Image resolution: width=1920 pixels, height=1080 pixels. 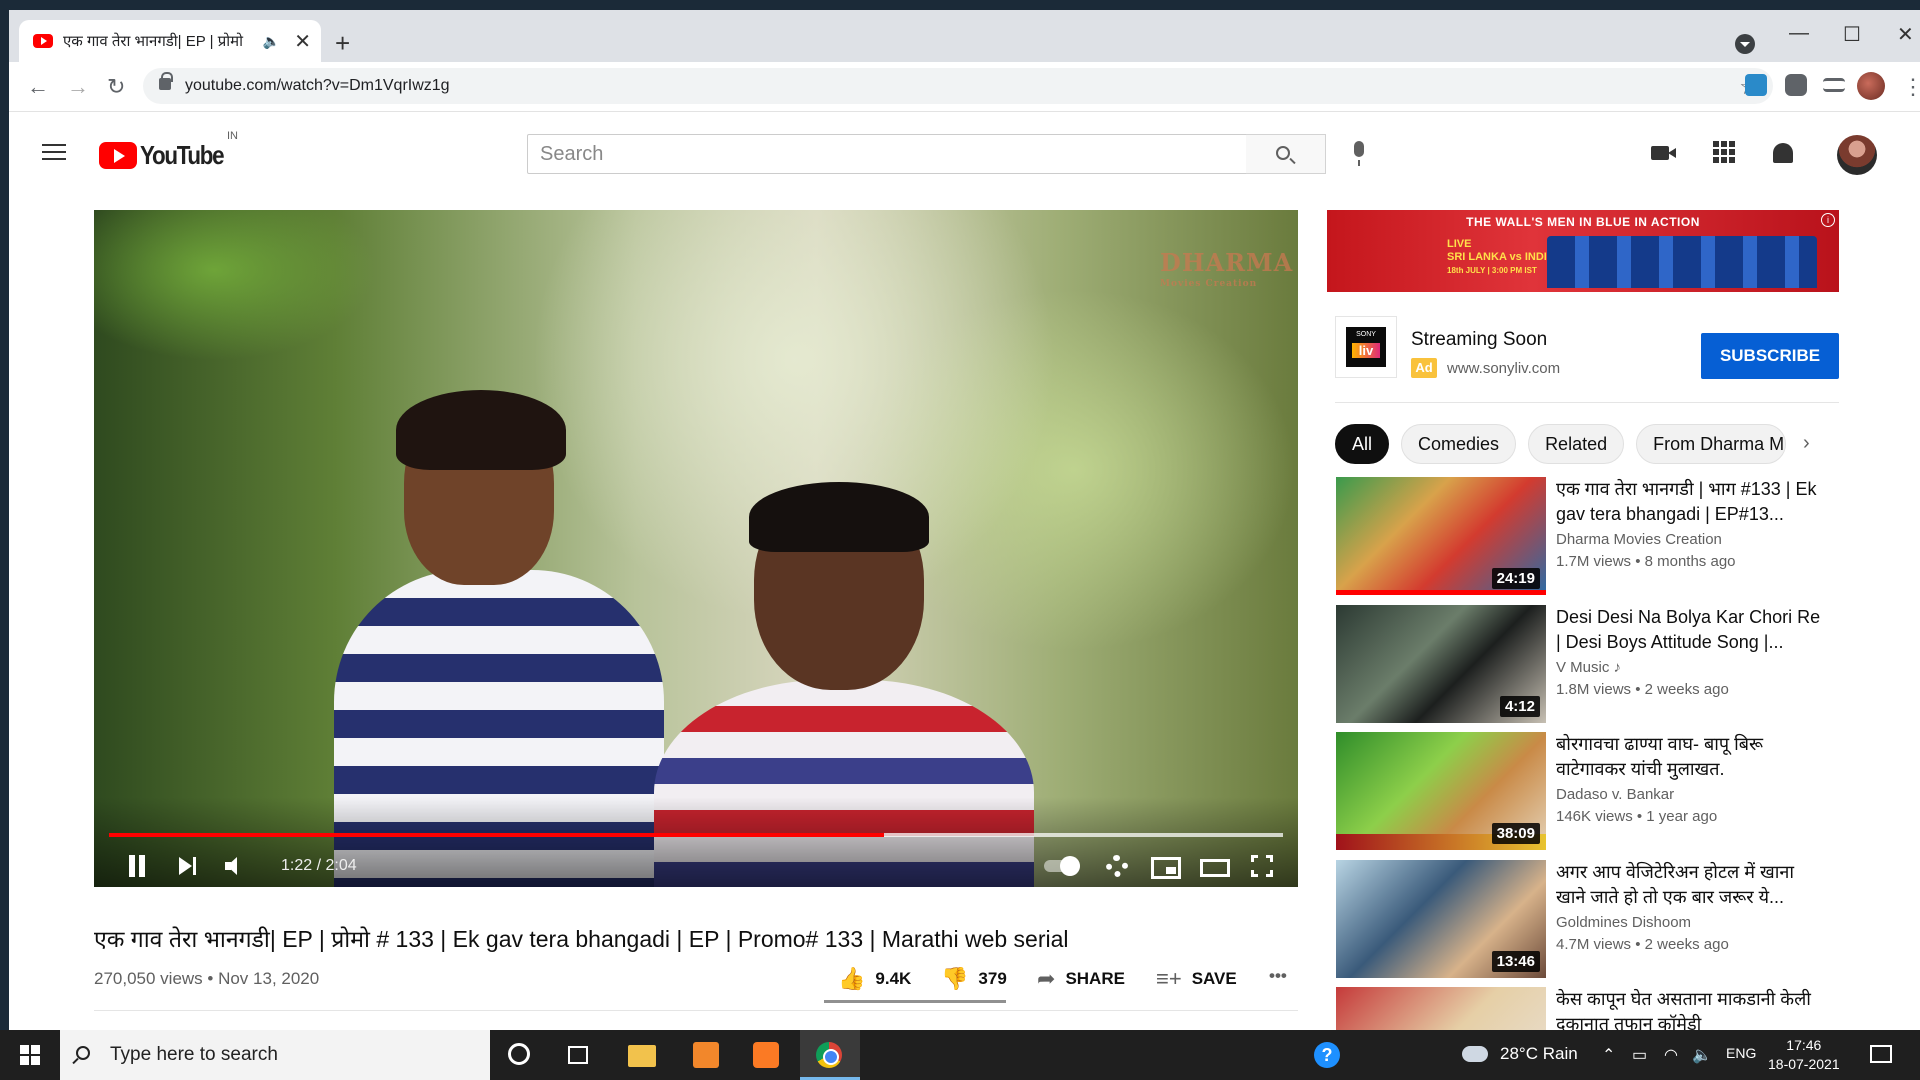 What do you see at coordinates (1796, 85) in the screenshot?
I see `puzzle-icon` at bounding box center [1796, 85].